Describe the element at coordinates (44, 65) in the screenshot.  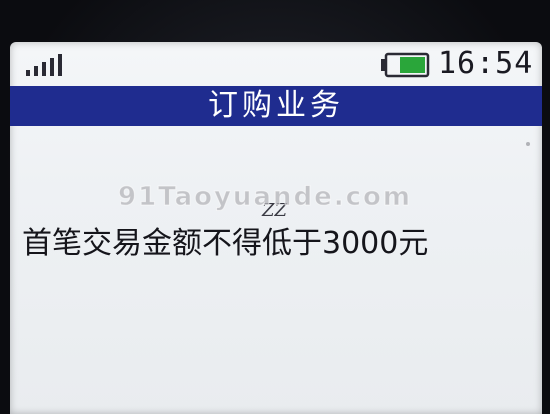
I see `signal-strength-icon` at that location.